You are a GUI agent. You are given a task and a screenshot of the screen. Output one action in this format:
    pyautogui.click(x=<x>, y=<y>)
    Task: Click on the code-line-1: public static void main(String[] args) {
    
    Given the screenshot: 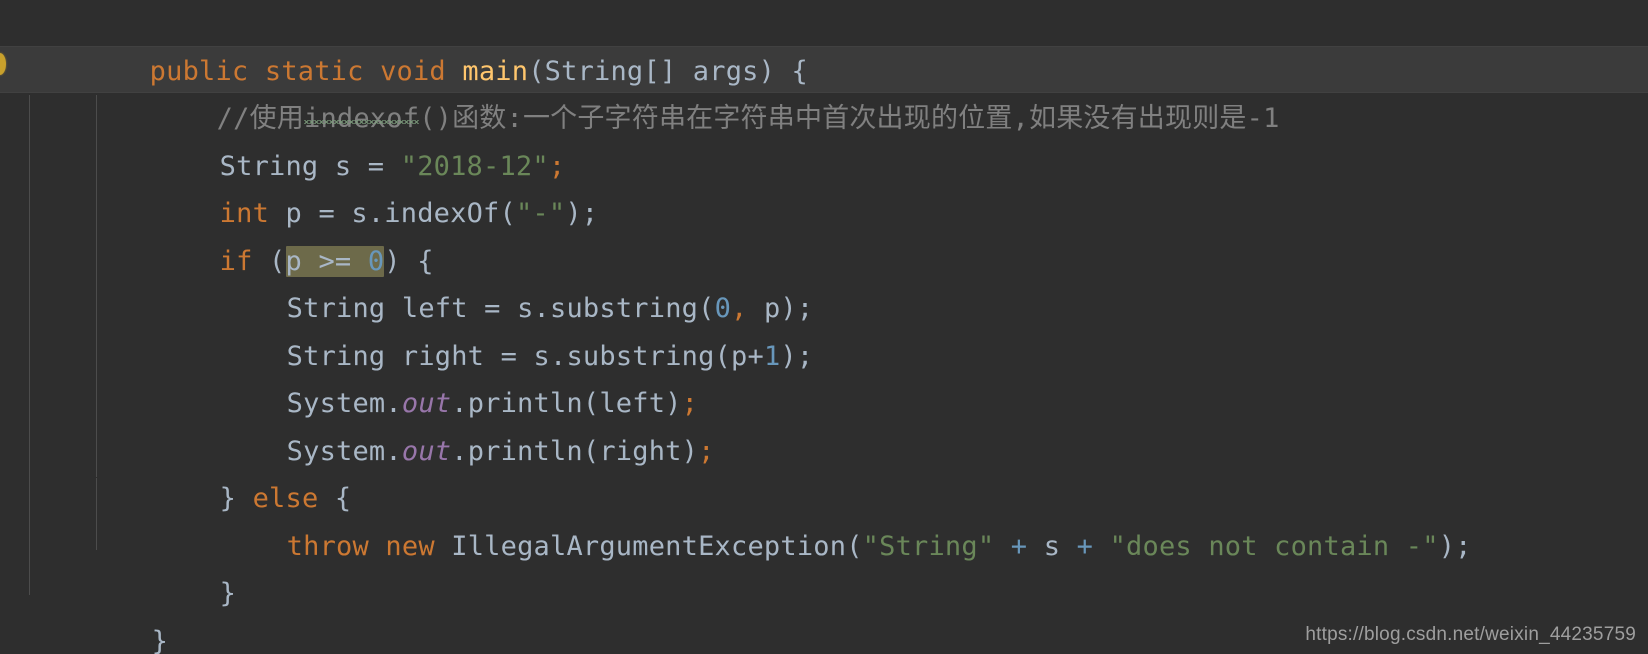 What is the action you would take?
    pyautogui.click(x=824, y=43)
    